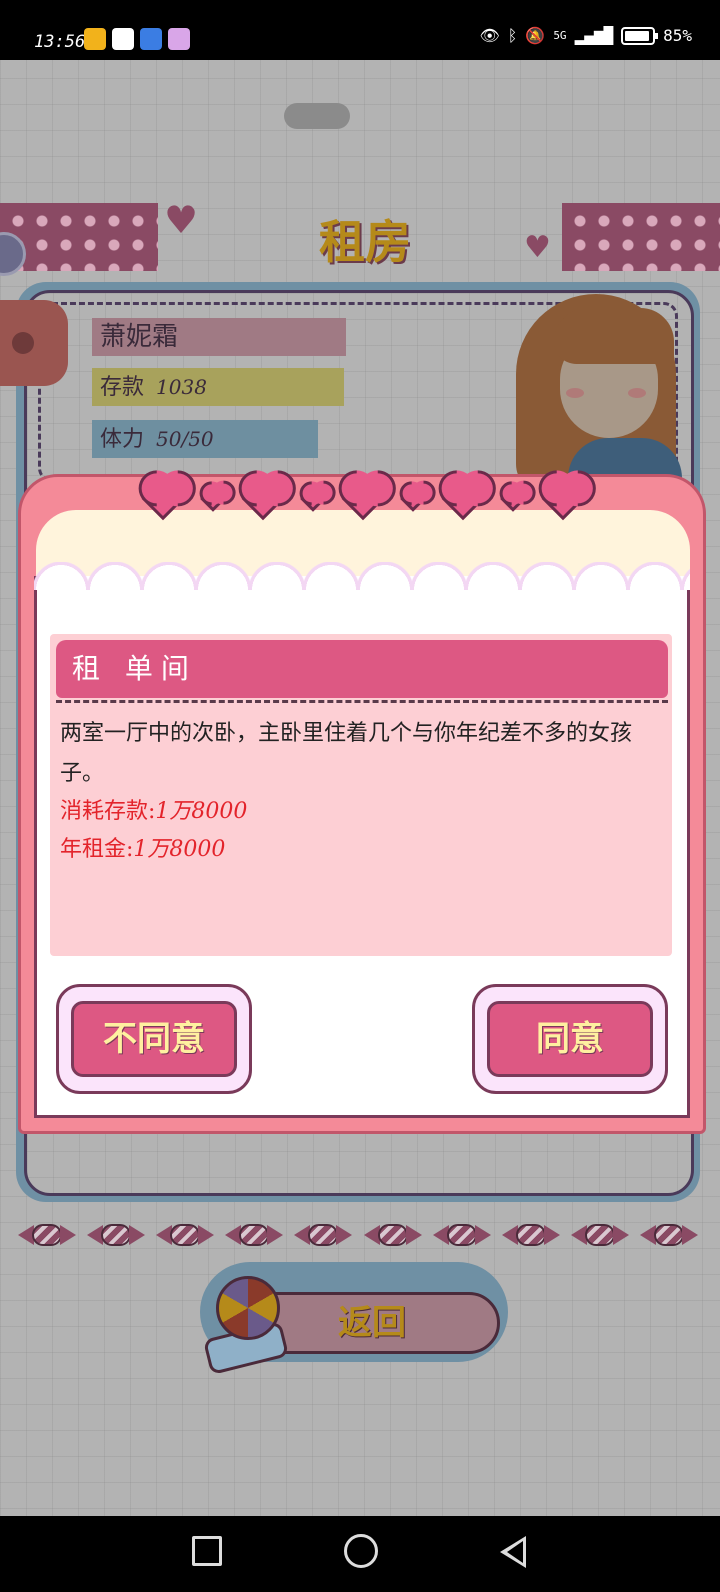 The width and height of the screenshot is (720, 1592). Describe the element at coordinates (535, 35) in the screenshot. I see `mute-icon: 🔕` at that location.